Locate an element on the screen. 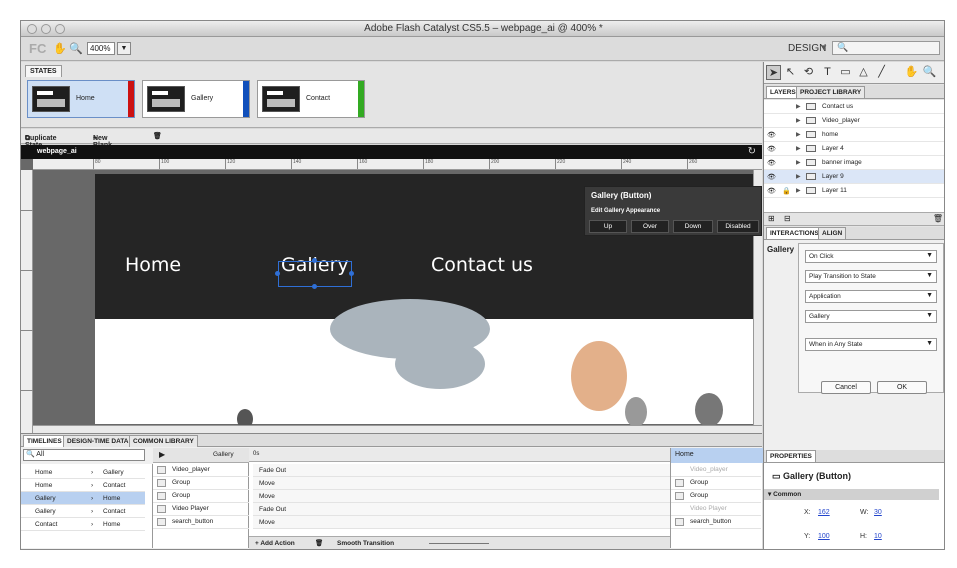 This screenshot has height=568, width=957. hand-icon: ✋ is located at coordinates (60, 48).